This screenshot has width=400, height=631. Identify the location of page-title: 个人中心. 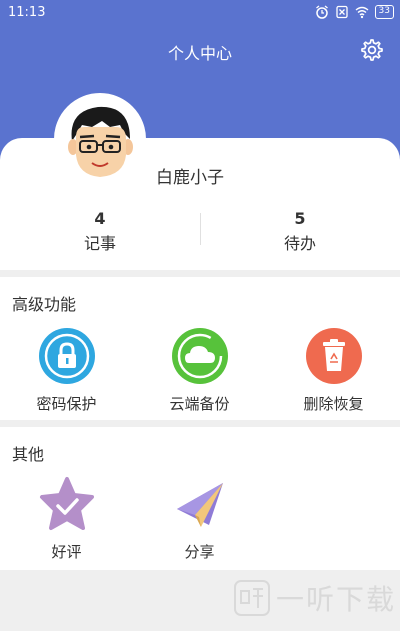
(199, 53).